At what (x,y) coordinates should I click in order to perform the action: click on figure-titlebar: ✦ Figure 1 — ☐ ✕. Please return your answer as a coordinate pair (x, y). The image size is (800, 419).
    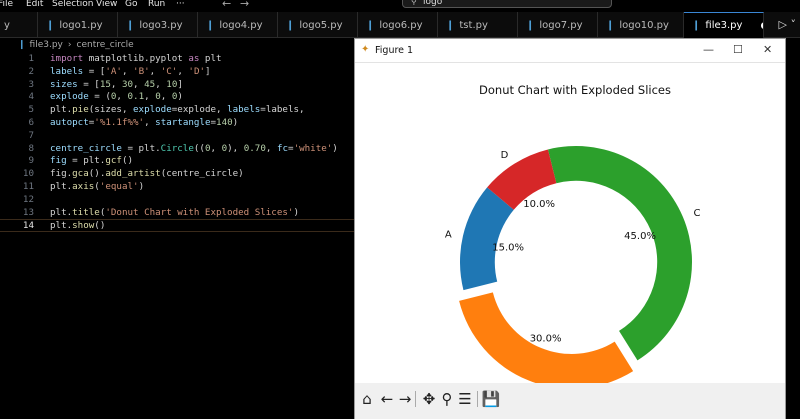
    Looking at the image, I should click on (570, 51).